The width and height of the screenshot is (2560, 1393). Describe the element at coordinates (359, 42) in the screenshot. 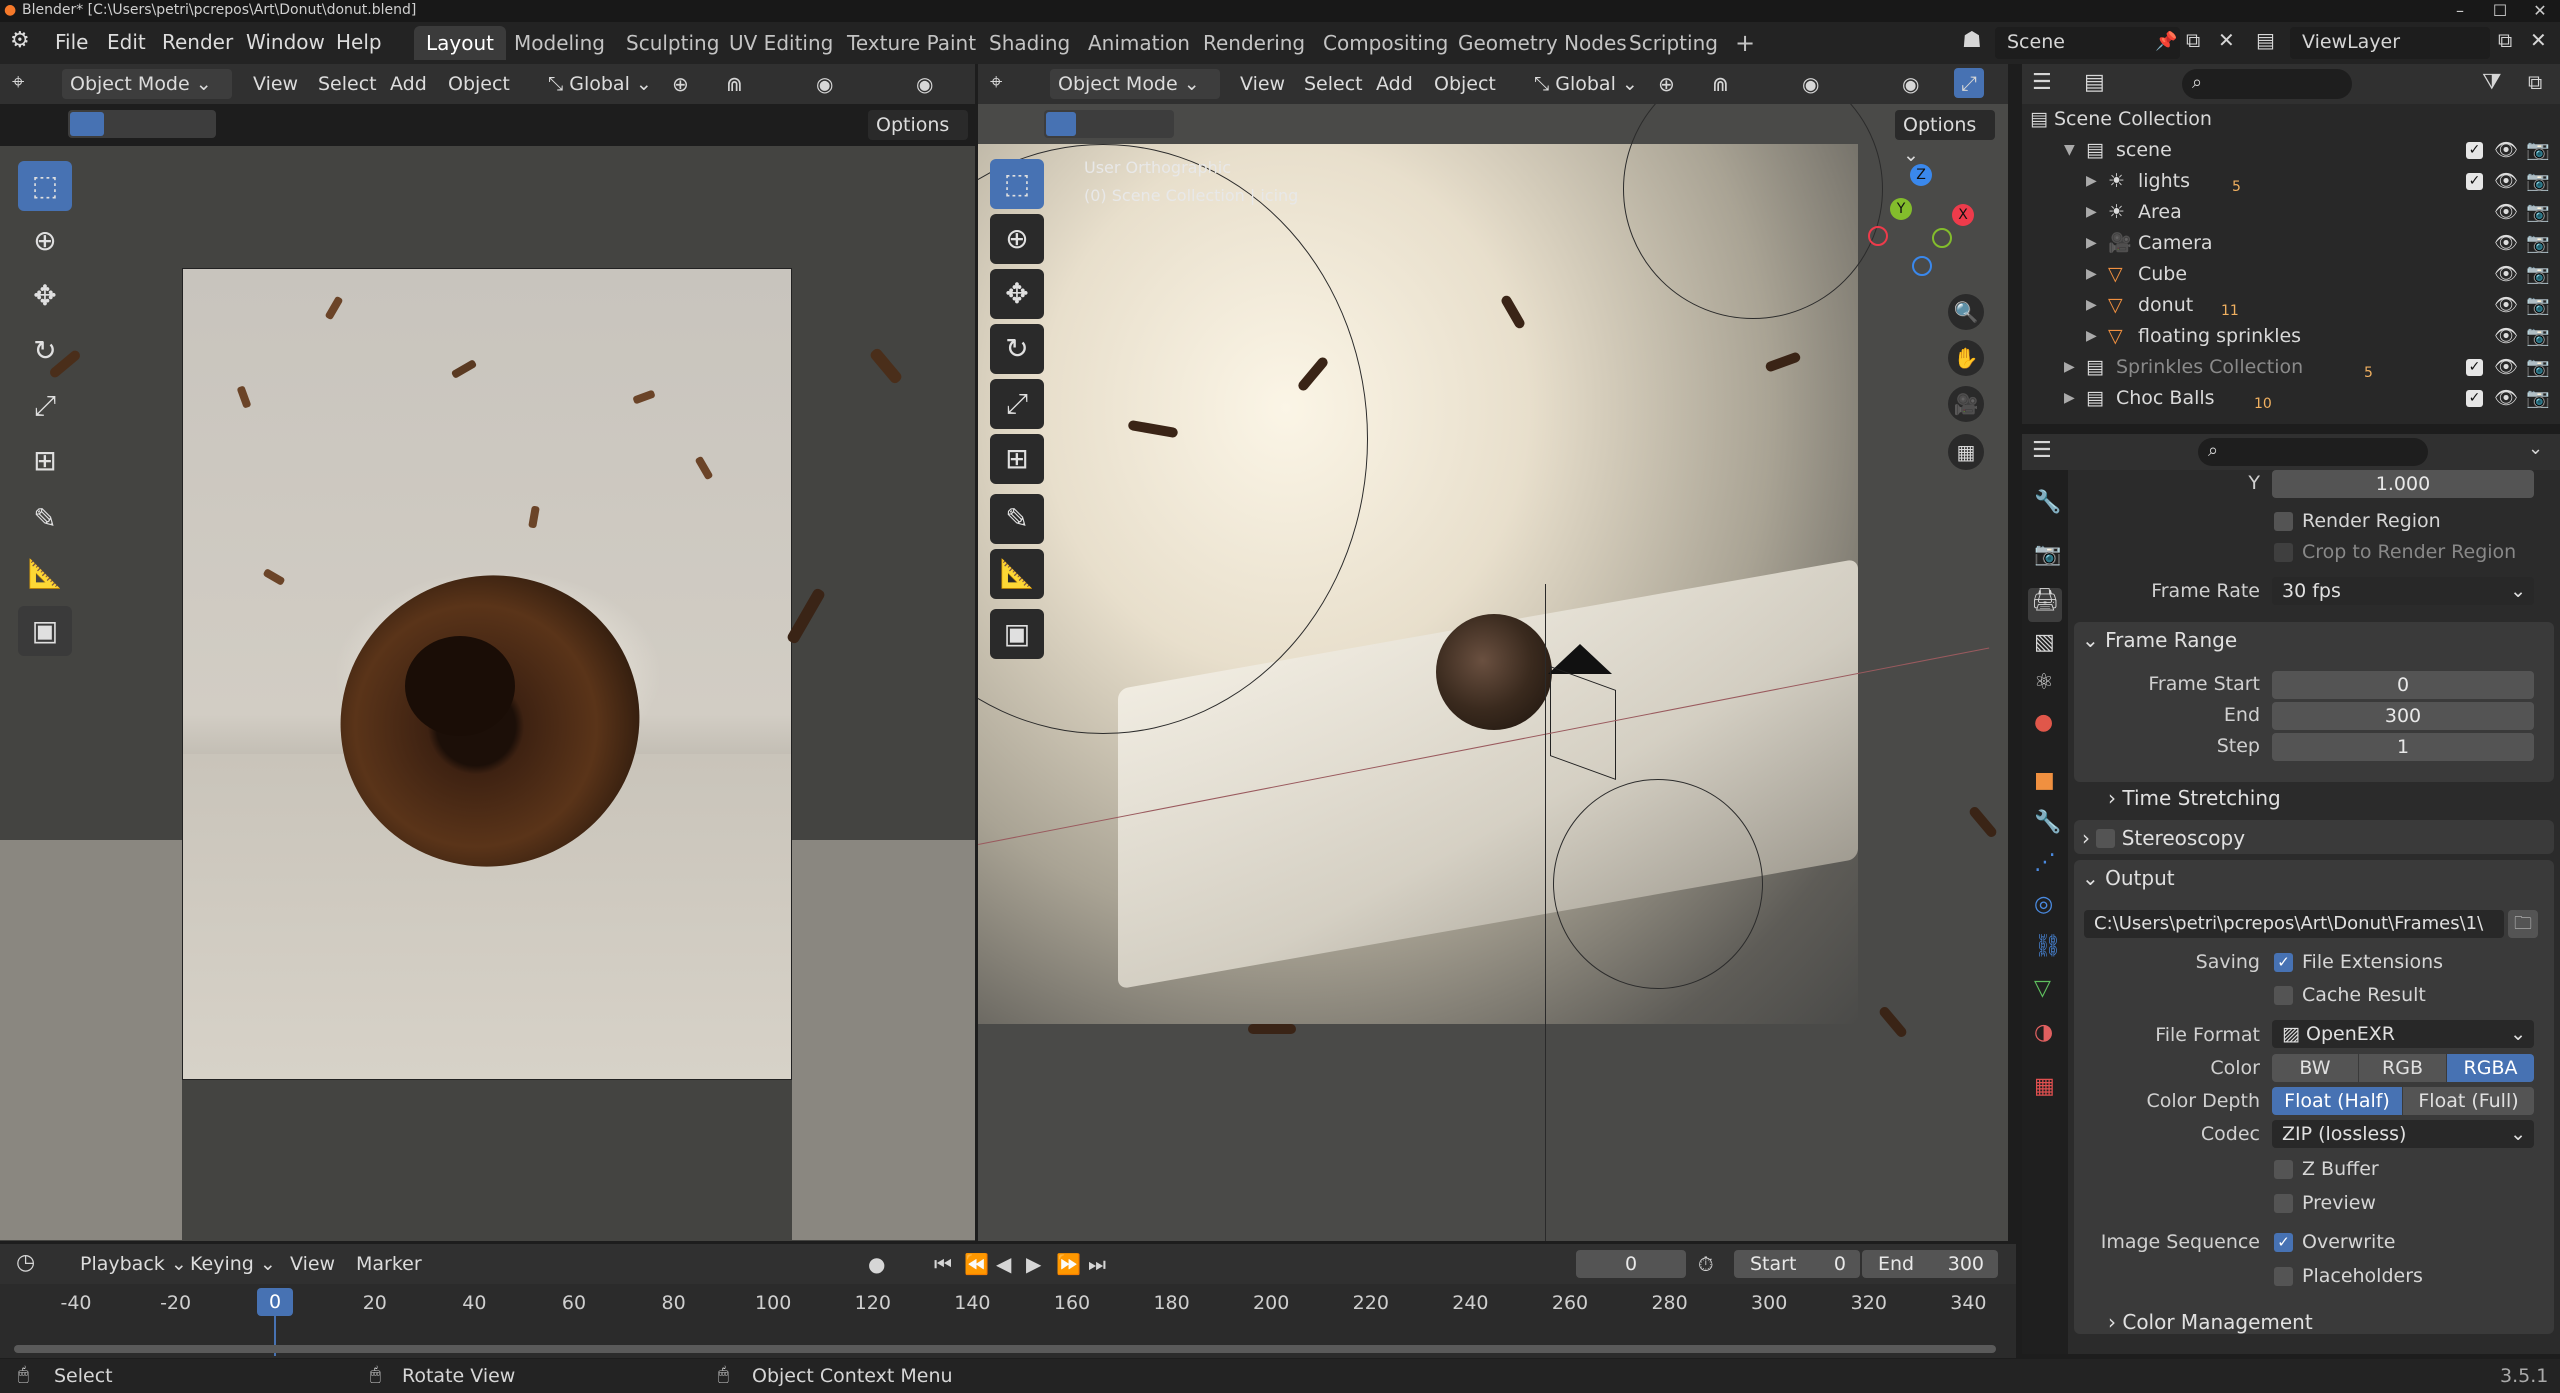

I see `menu-help: Help` at that location.